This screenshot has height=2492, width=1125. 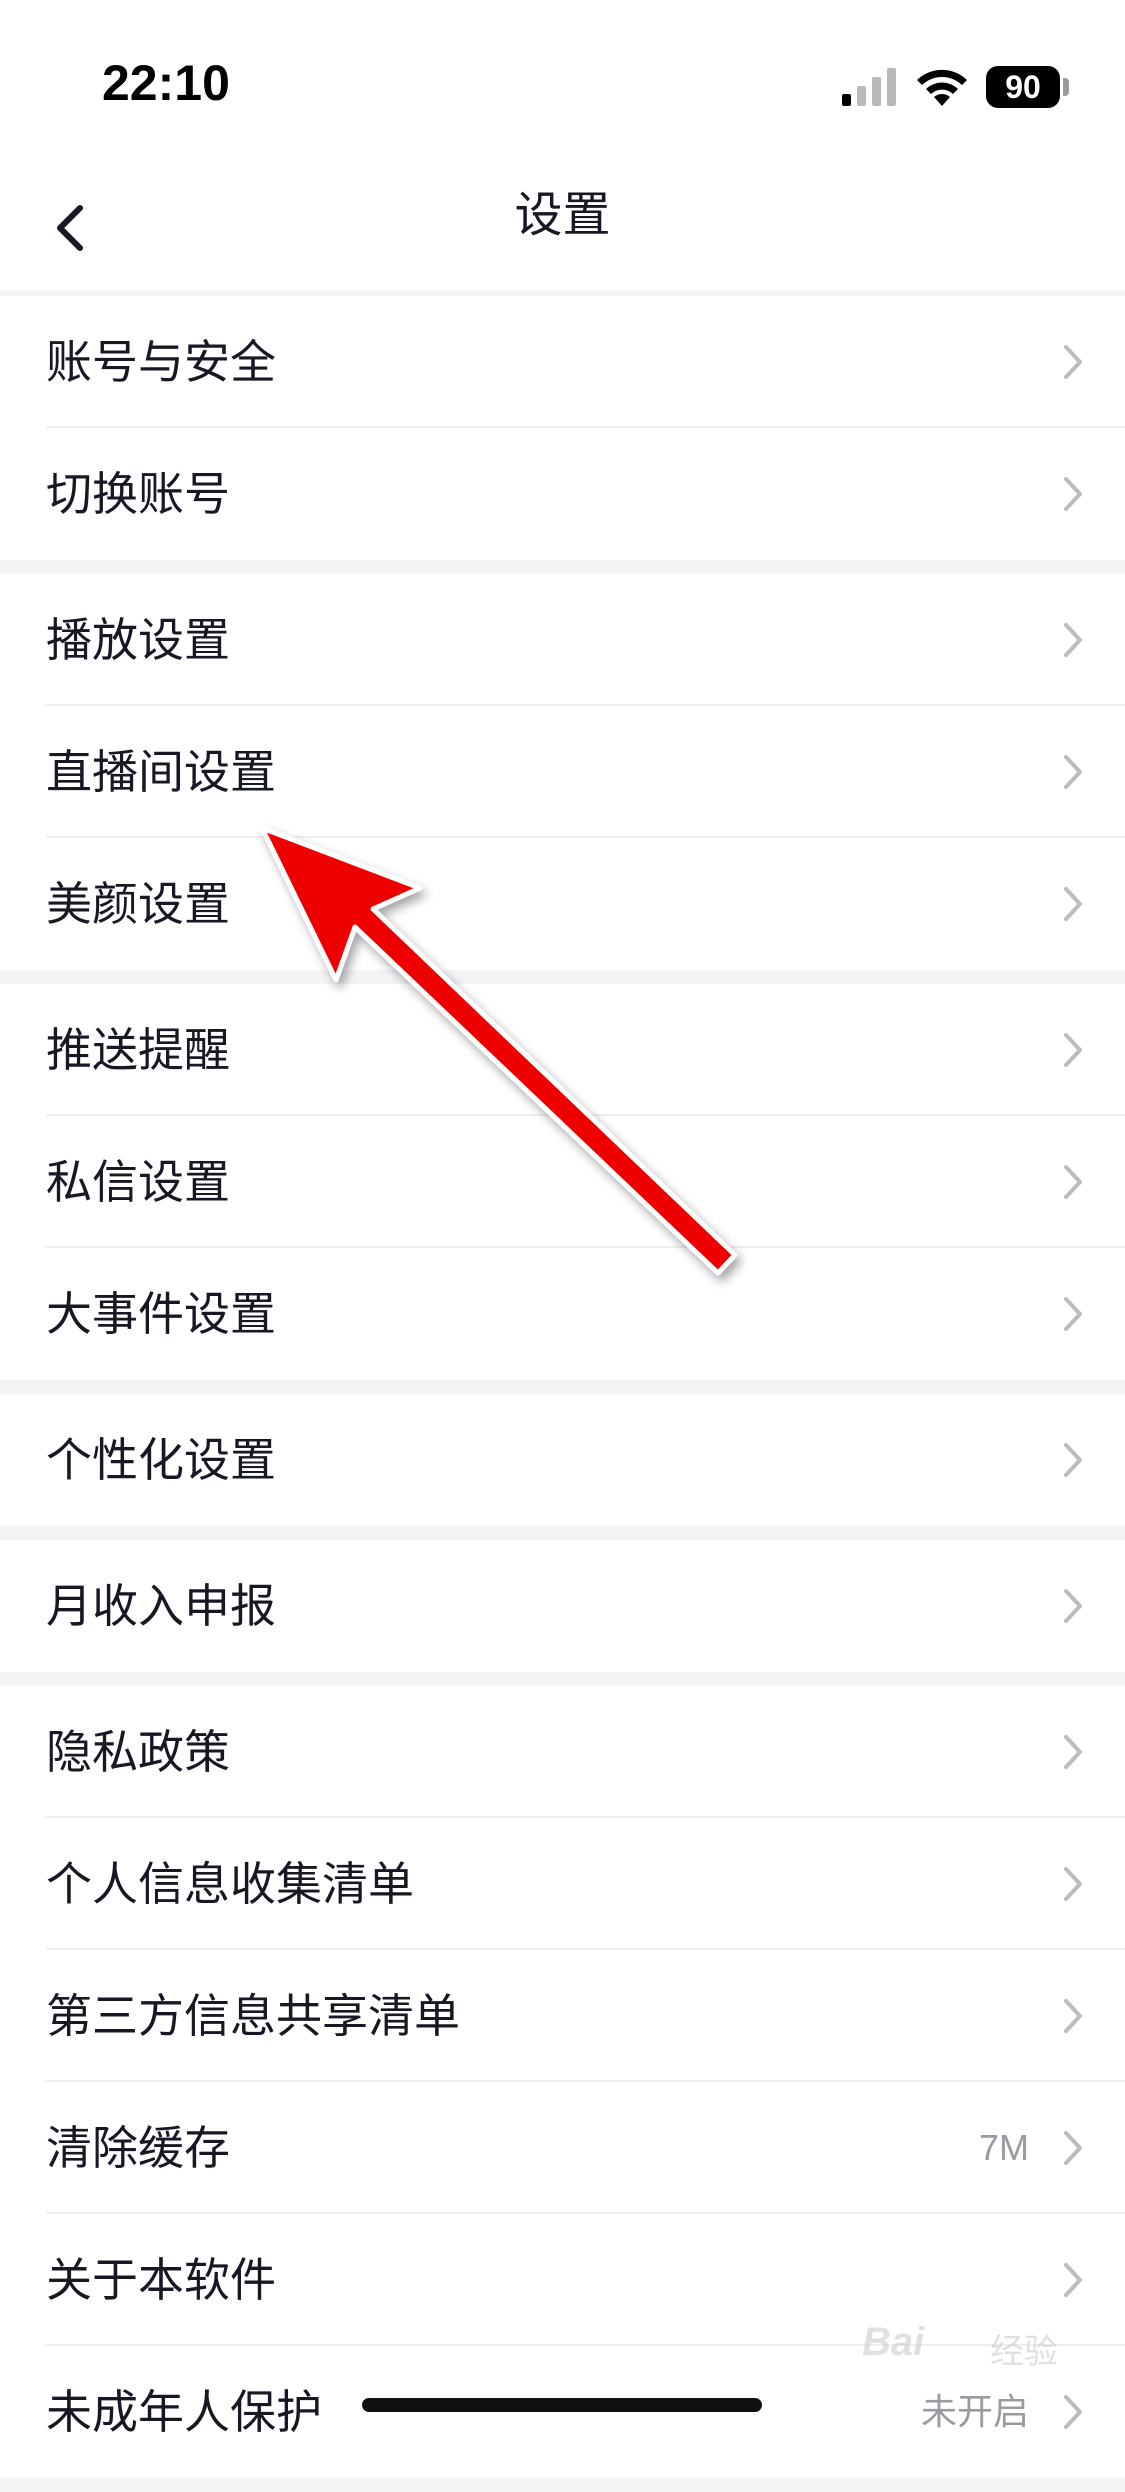 I want to click on status-bar: 22:10 90, so click(x=562, y=85).